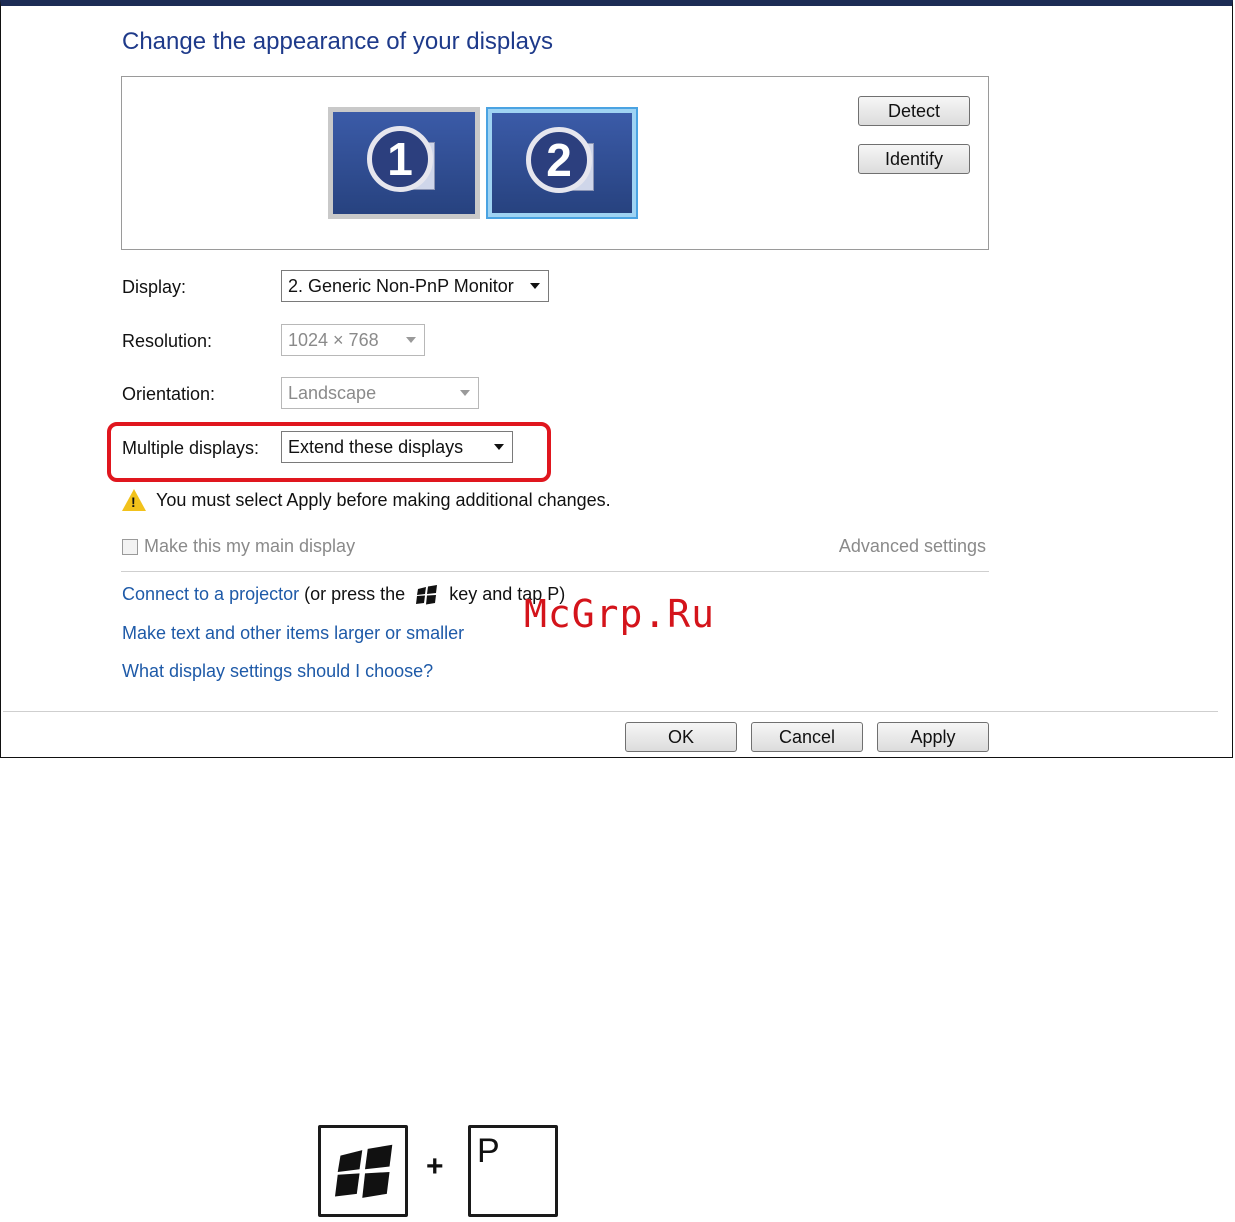 The height and width of the screenshot is (1222, 1235). Describe the element at coordinates (191, 448) in the screenshot. I see `multiple-displays-label: Multiple displays:` at that location.